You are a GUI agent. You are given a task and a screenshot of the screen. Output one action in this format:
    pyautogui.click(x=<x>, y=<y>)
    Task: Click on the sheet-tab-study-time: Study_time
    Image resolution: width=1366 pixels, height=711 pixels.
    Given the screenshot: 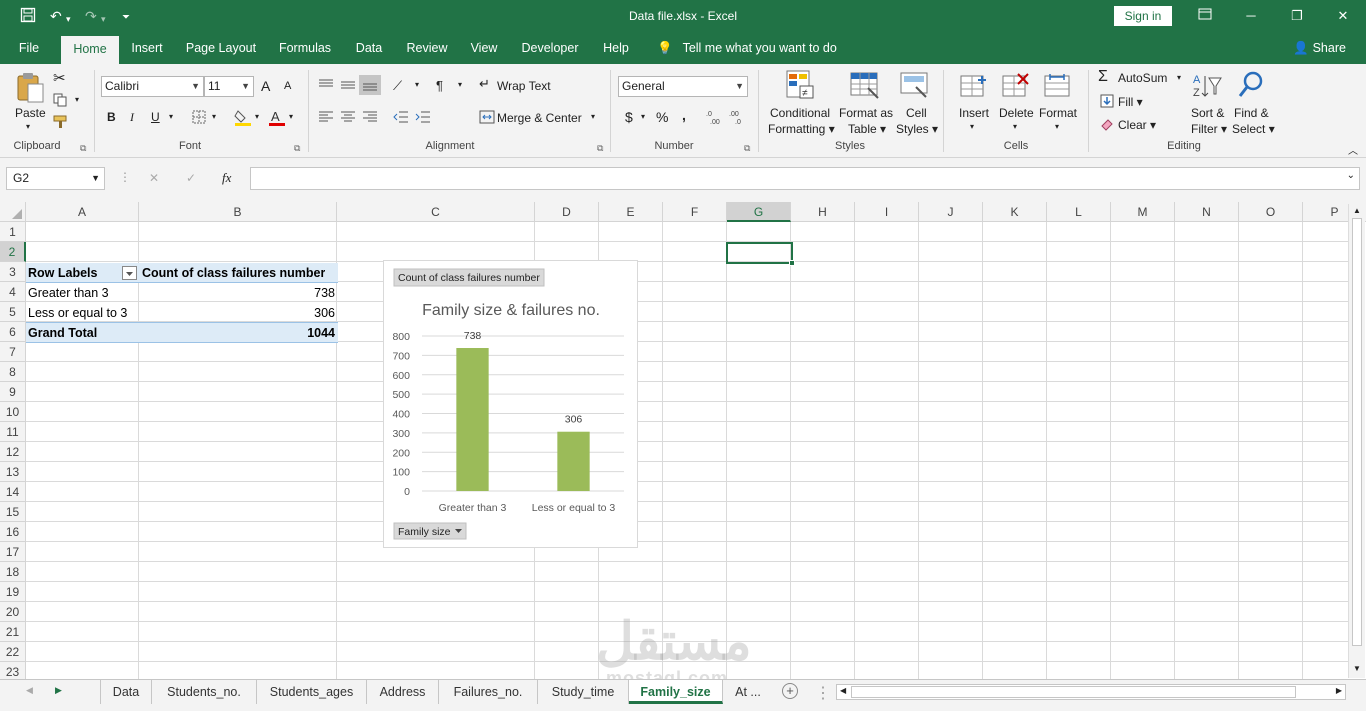 What is the action you would take?
    pyautogui.click(x=583, y=692)
    